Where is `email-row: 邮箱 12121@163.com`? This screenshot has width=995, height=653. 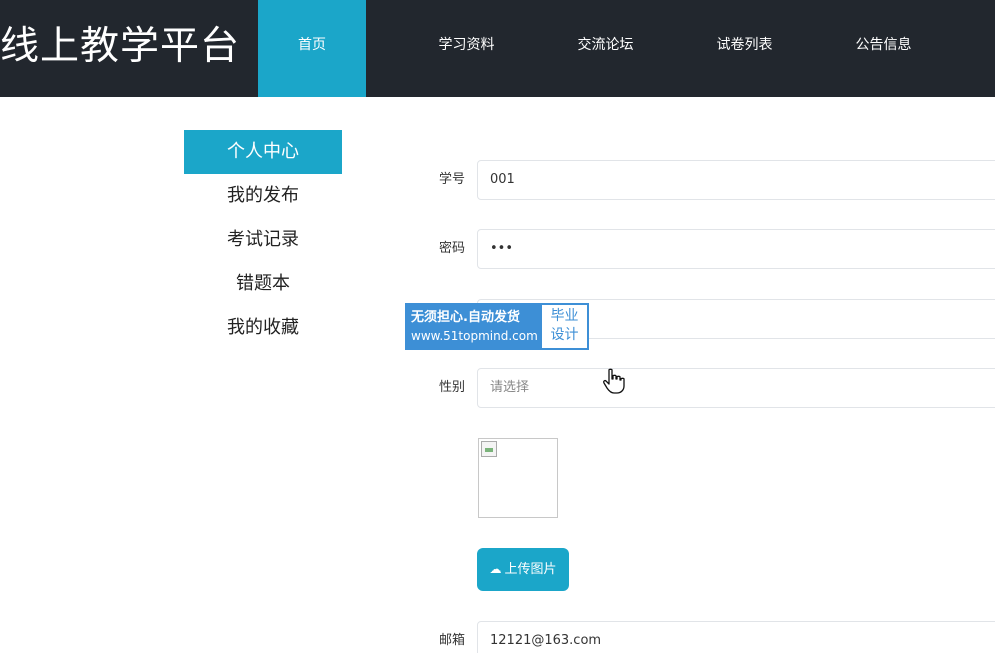 email-row: 邮箱 12121@163.com is located at coordinates (697, 637).